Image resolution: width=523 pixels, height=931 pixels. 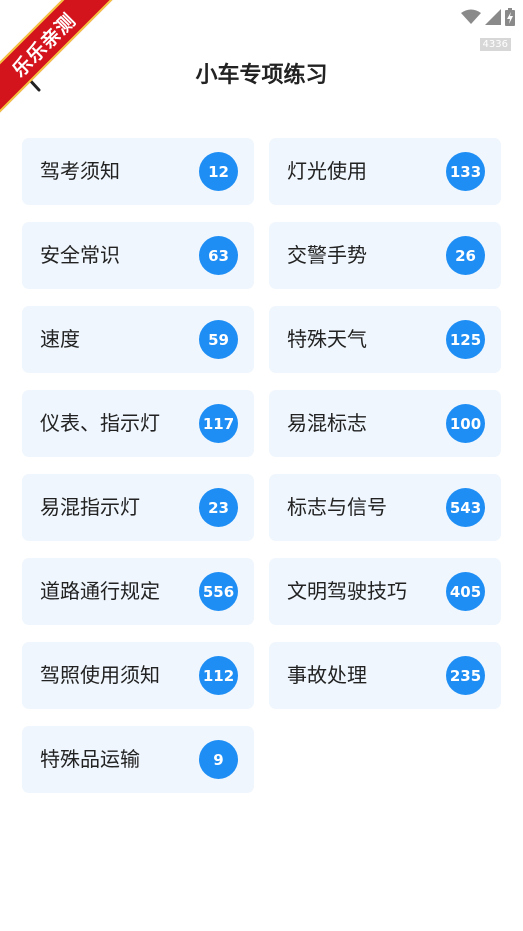 I want to click on header-bar: 小车专项练习, so click(x=261, y=76).